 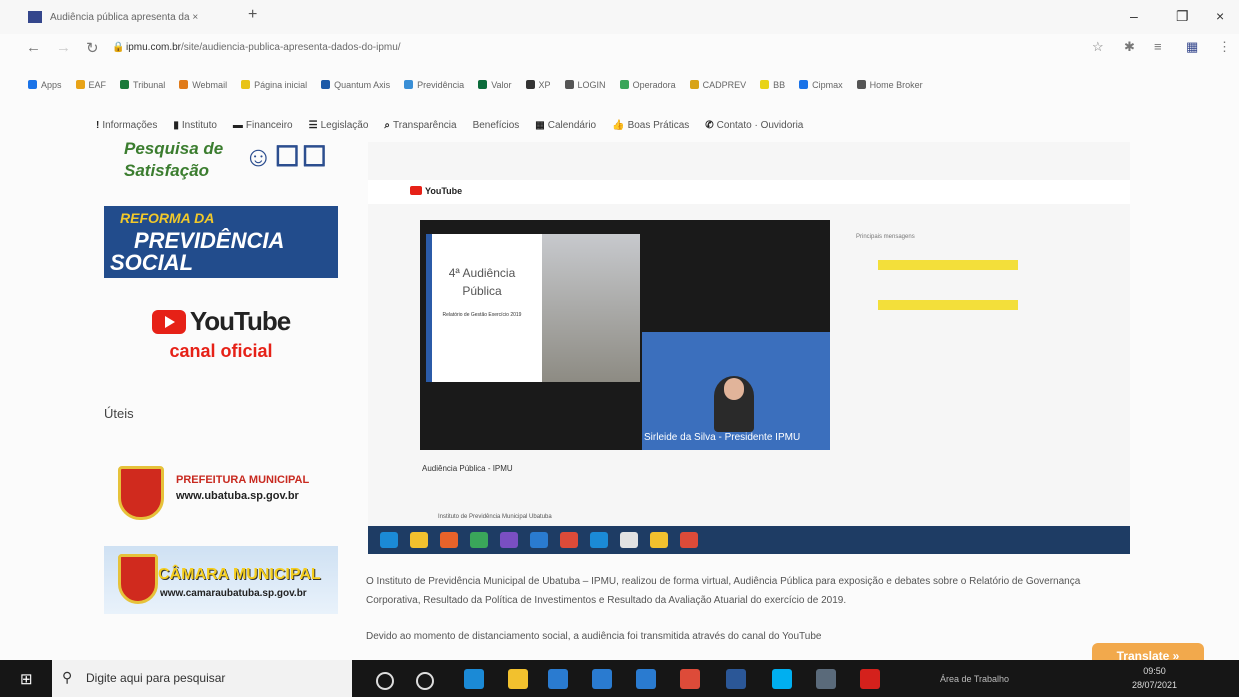 I want to click on reforma-previdencia-banner: REFORMA DA PREVIDÊNCIA SOCIAL, so click(x=221, y=242).